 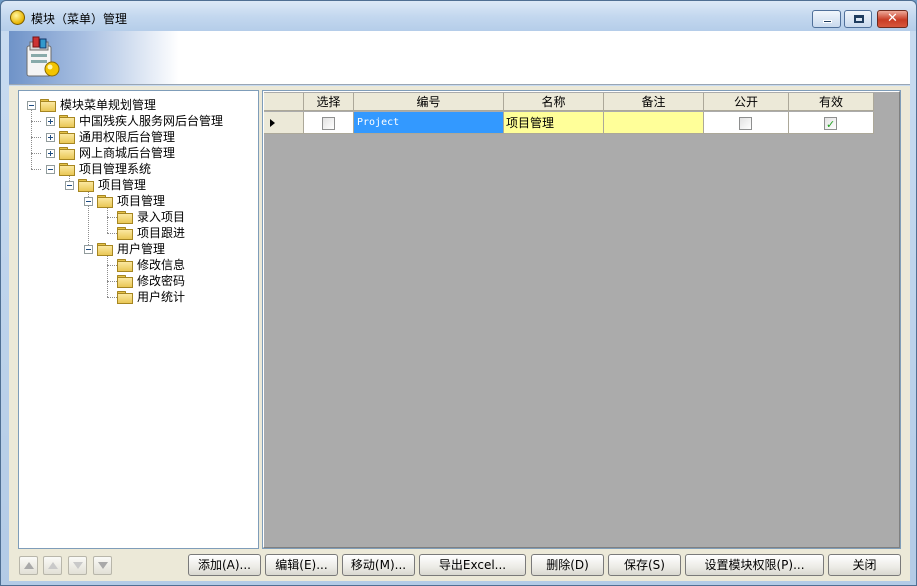 I want to click on column-header-valid: 有效, so click(x=831, y=102).